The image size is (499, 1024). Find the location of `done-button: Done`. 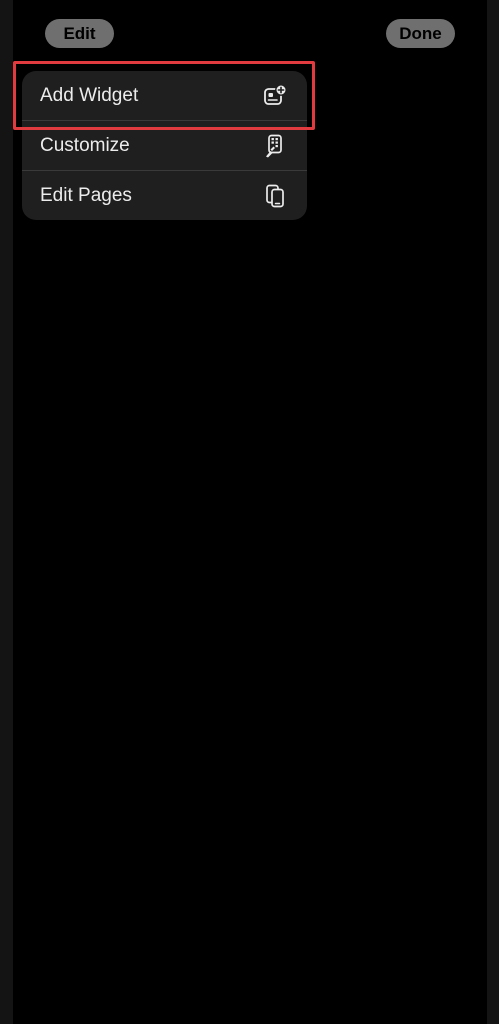

done-button: Done is located at coordinates (420, 33).